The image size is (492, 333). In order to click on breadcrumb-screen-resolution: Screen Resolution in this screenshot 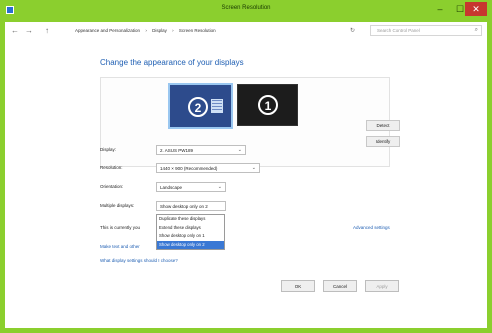, I will do `click(197, 30)`.